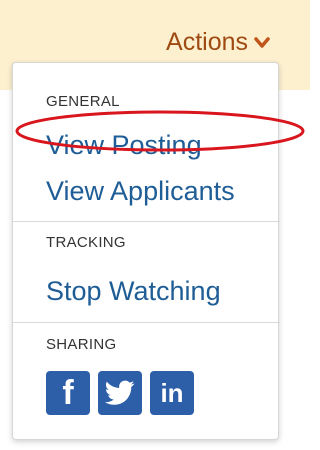 The width and height of the screenshot is (320, 450). I want to click on twitter-share-button, so click(120, 393).